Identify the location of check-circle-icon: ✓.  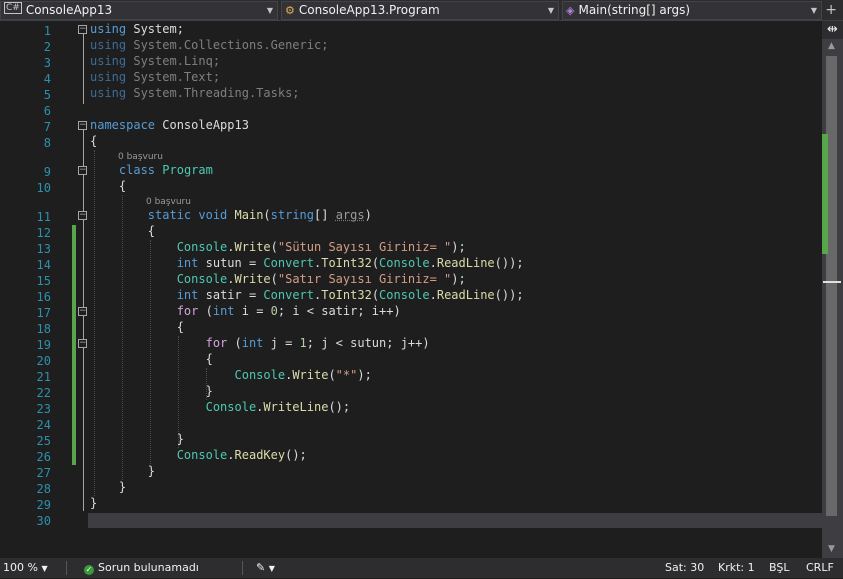
(89, 570).